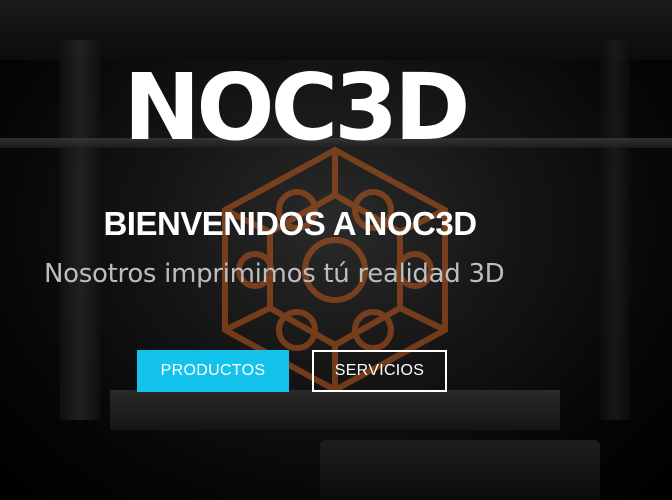  What do you see at coordinates (296, 107) in the screenshot?
I see `site-logo: NOC3D` at bounding box center [296, 107].